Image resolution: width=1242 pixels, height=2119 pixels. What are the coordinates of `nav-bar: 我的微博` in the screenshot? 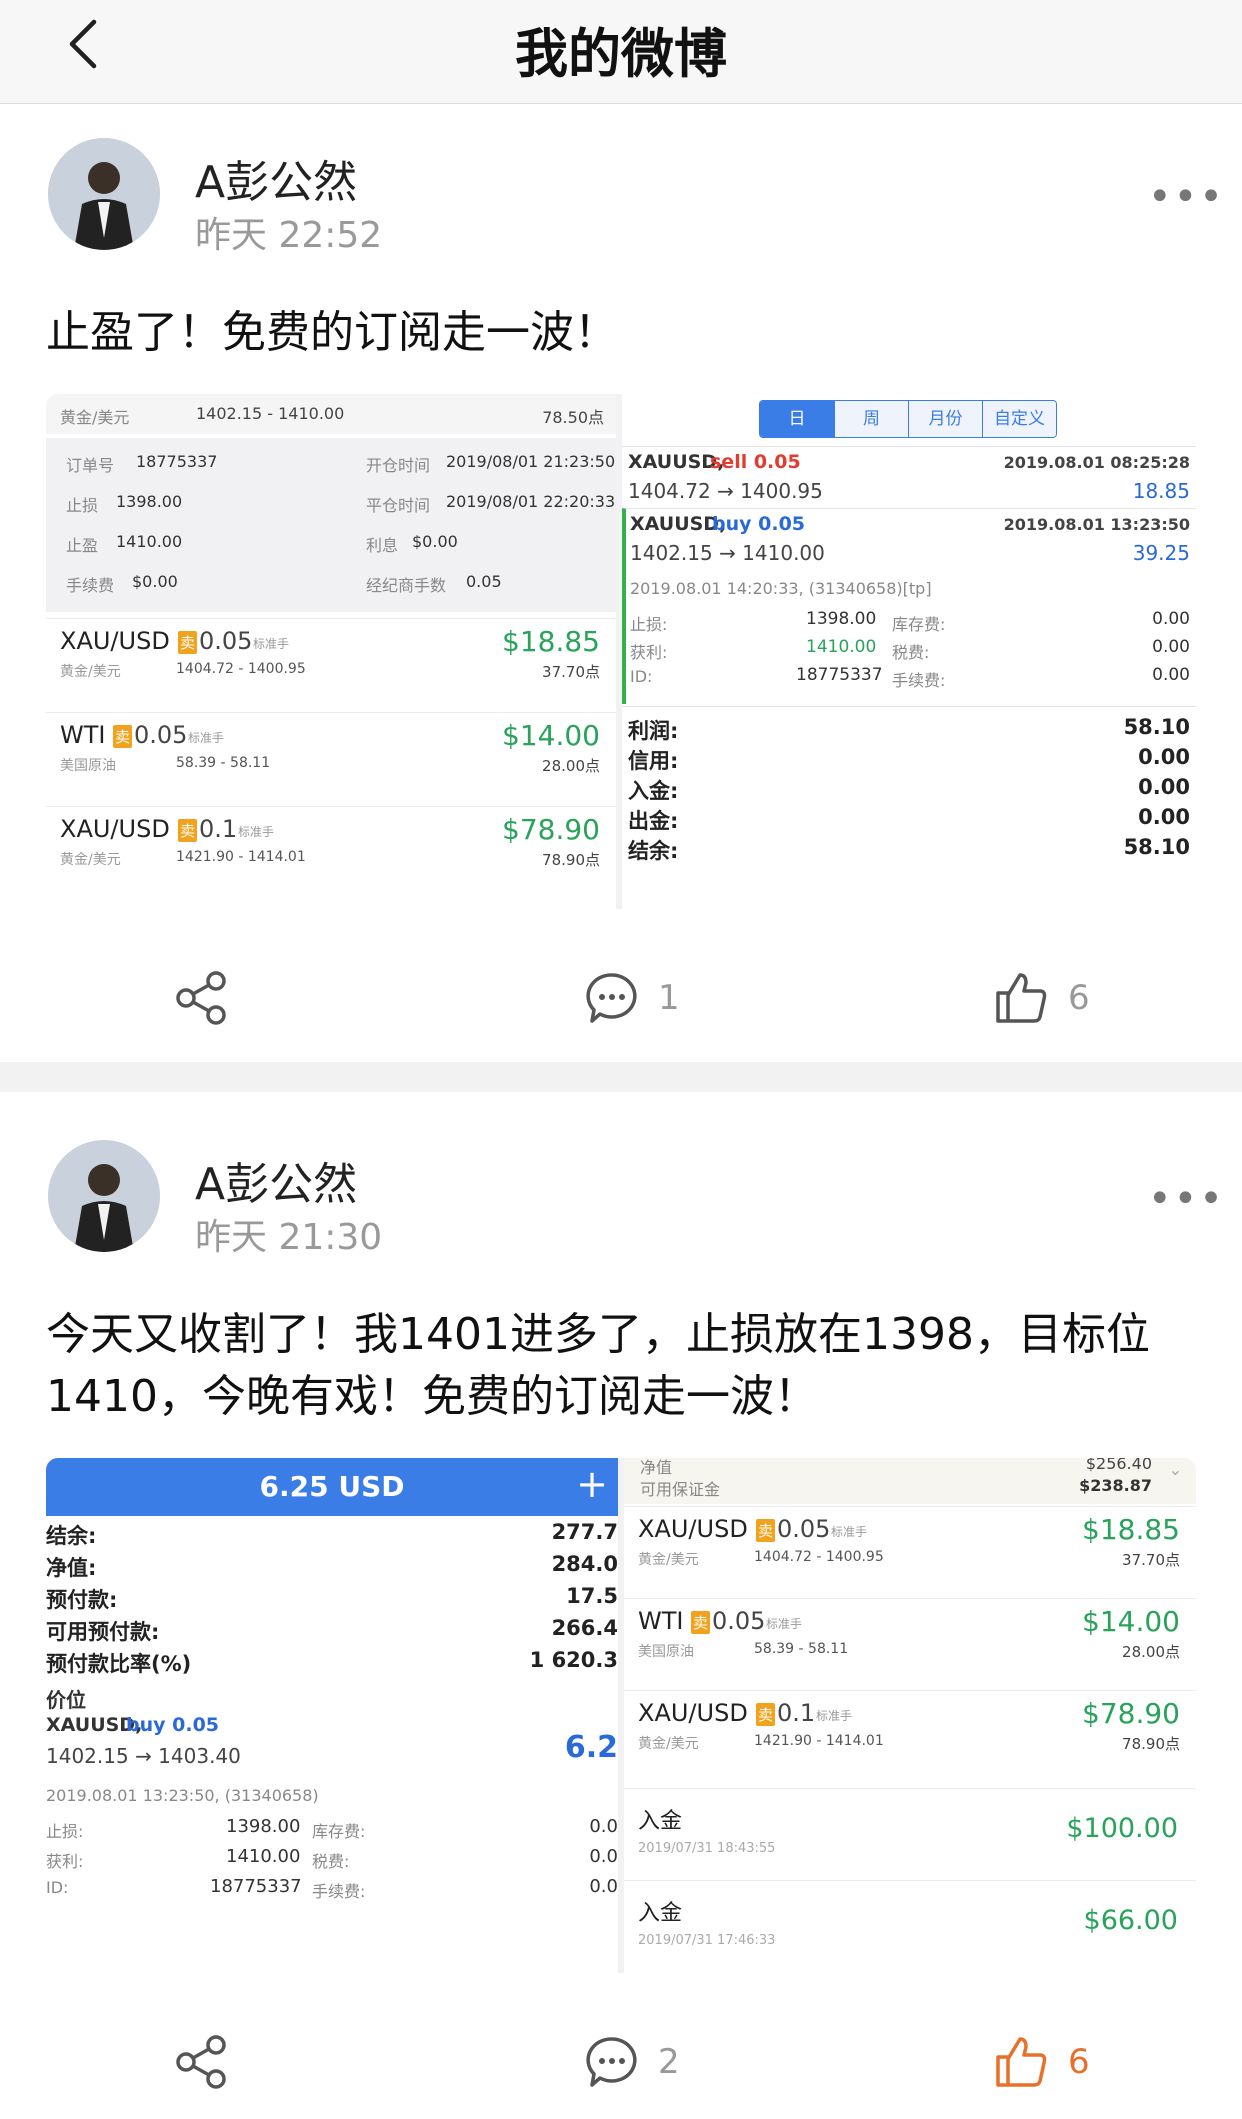 It's located at (621, 52).